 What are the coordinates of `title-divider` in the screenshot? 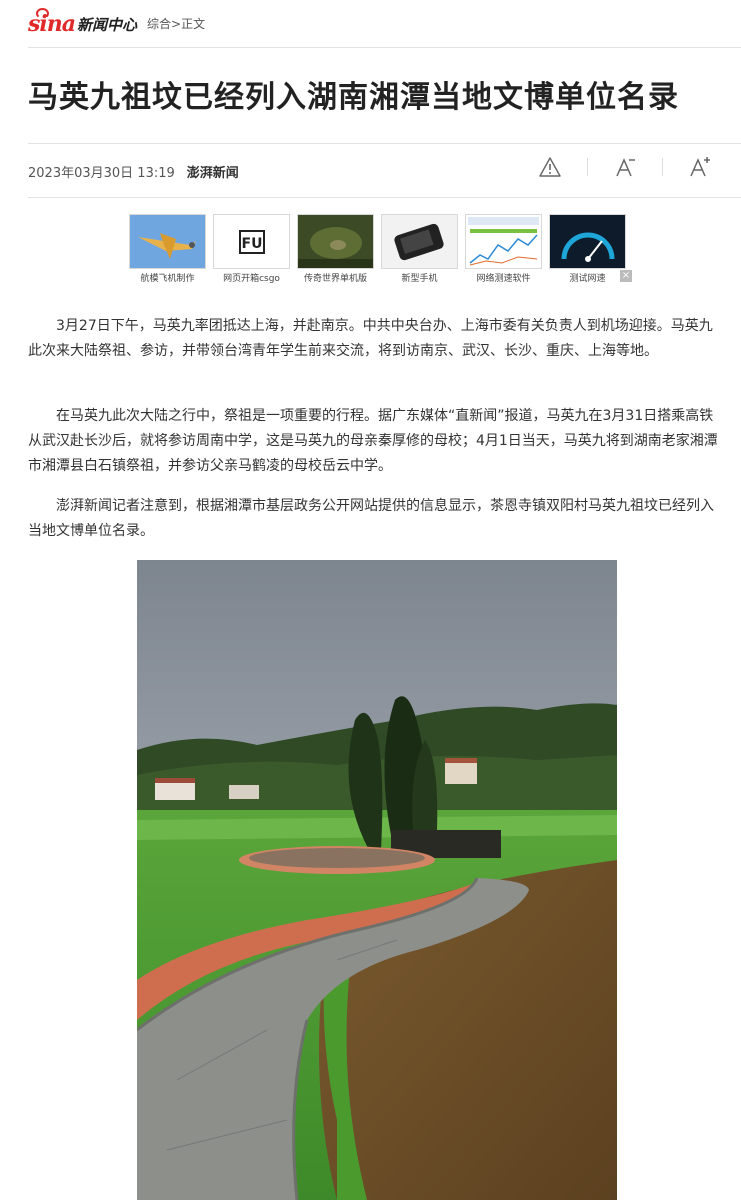 It's located at (384, 143).